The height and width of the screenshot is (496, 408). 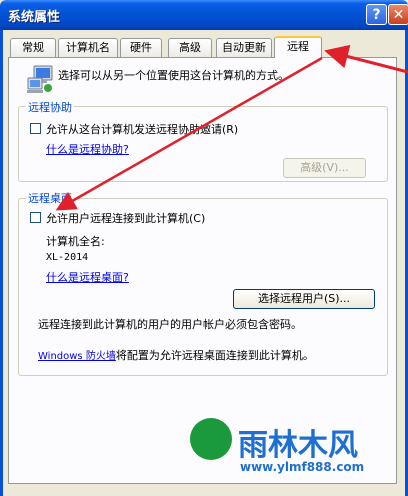 What do you see at coordinates (33, 47) in the screenshot?
I see `tab-general: 常规` at bounding box center [33, 47].